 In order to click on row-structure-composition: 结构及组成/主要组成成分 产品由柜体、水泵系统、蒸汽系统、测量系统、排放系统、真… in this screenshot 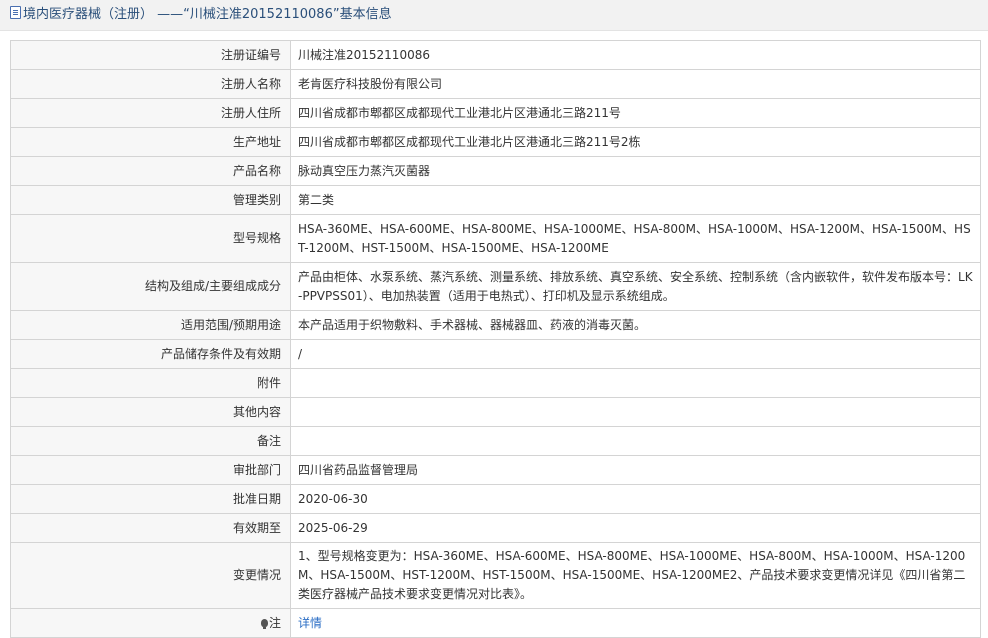, I will do `click(495, 286)`.